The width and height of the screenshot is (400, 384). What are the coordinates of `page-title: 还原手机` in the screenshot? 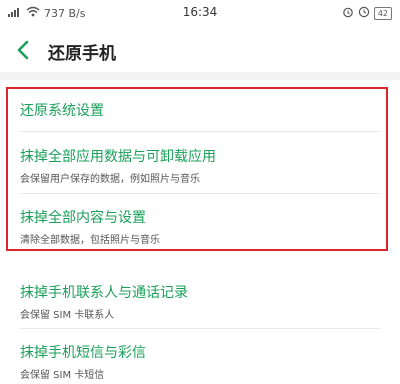 It's located at (82, 54).